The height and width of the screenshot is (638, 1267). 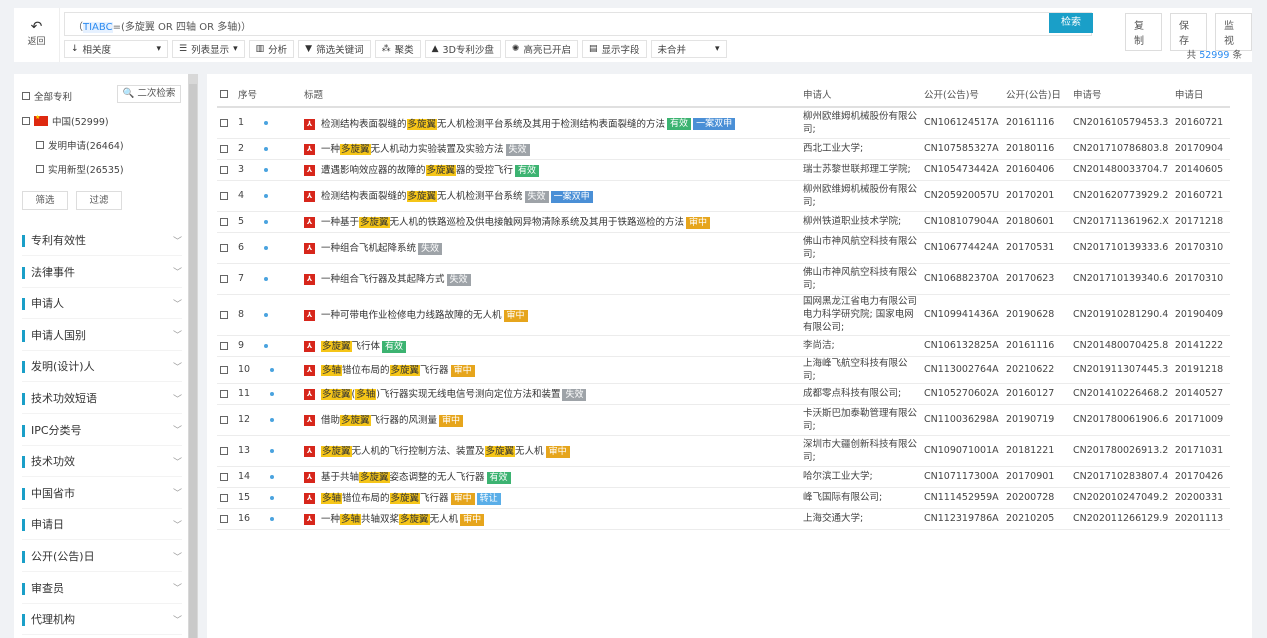 What do you see at coordinates (47, 96) in the screenshot?
I see `all-patents-checkbox: 全部专利` at bounding box center [47, 96].